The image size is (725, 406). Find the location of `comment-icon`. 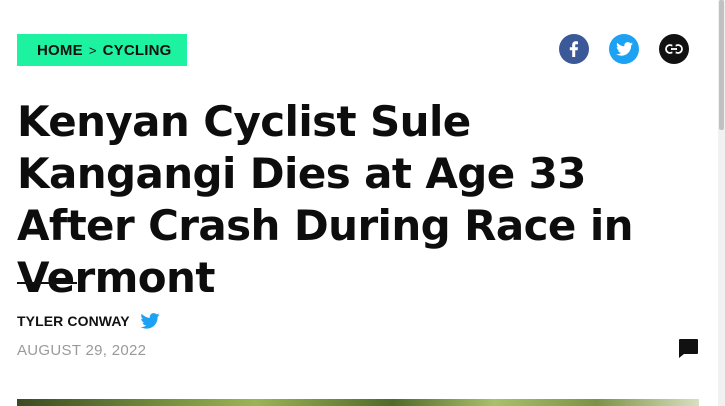

comment-icon is located at coordinates (688, 348).